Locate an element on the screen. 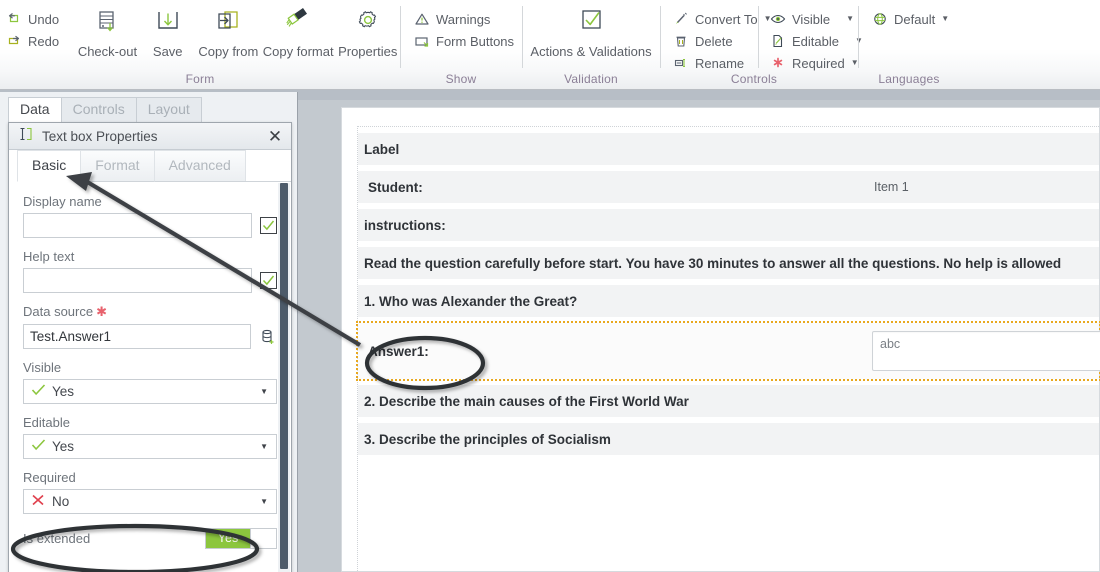  redo-label: Redo is located at coordinates (44, 41).